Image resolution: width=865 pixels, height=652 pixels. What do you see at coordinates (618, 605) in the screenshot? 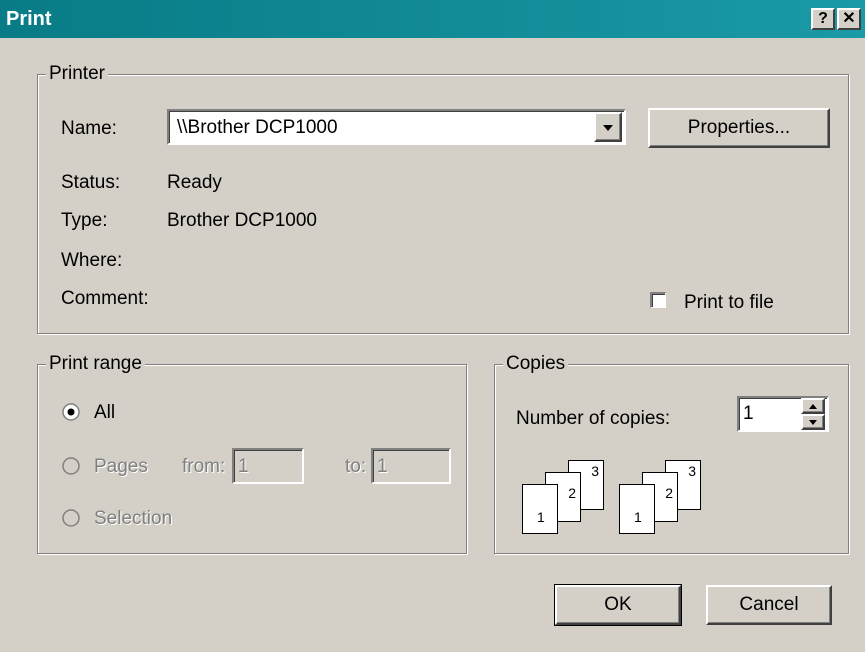
I see `ok-button: OK` at bounding box center [618, 605].